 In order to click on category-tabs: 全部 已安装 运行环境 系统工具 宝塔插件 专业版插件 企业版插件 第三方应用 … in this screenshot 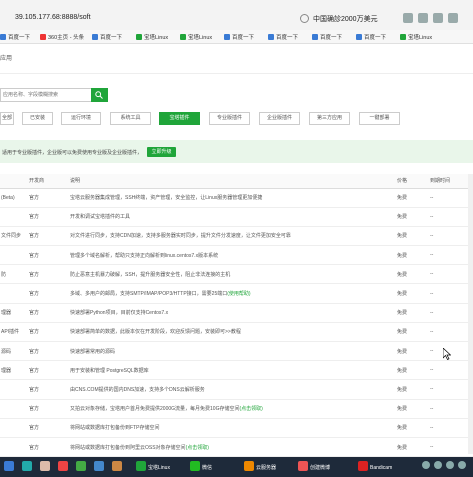, I will do `click(236, 118)`.